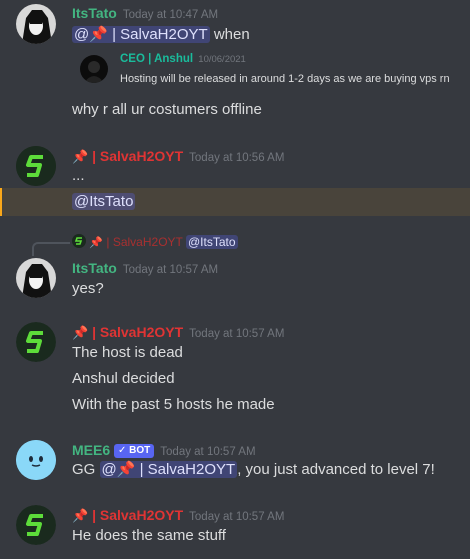 The image size is (470, 559). I want to click on message-text: , you just advanced to level 7!, so click(336, 469).